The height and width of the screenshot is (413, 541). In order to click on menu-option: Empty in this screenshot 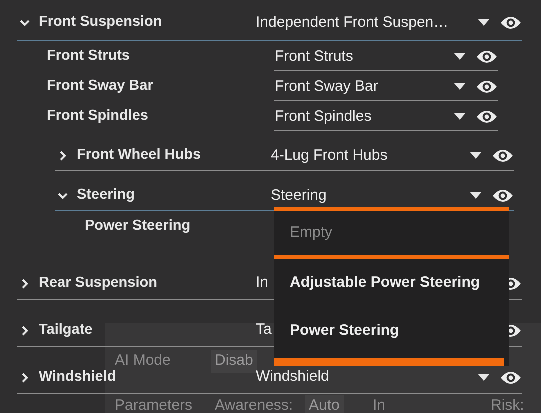, I will do `click(391, 235)`.